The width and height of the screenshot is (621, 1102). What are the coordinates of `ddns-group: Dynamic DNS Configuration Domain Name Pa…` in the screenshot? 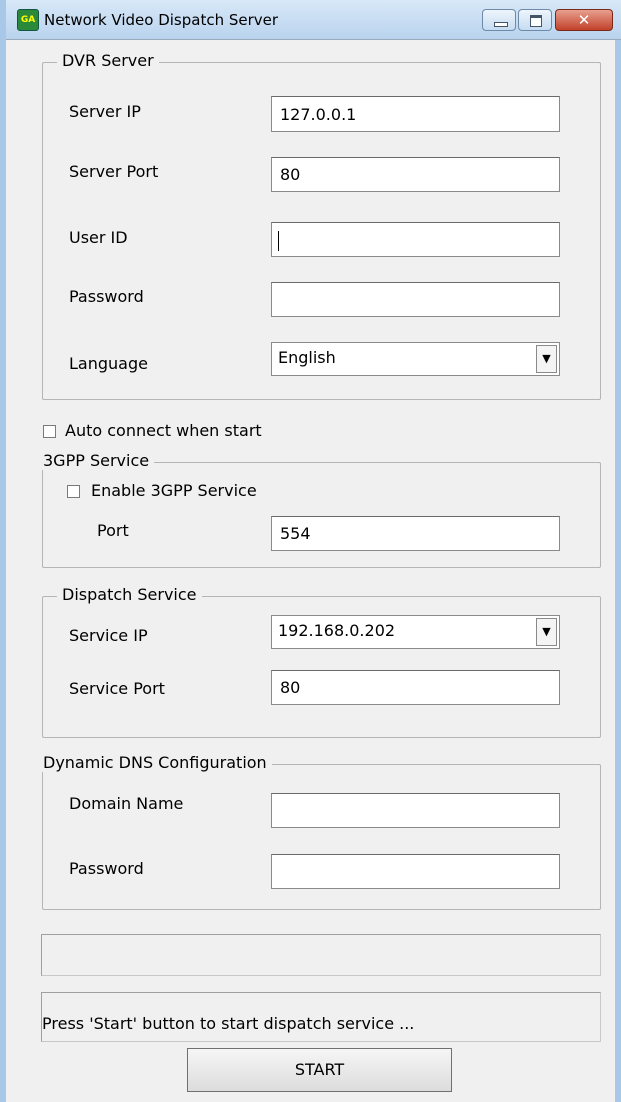 It's located at (319, 831).